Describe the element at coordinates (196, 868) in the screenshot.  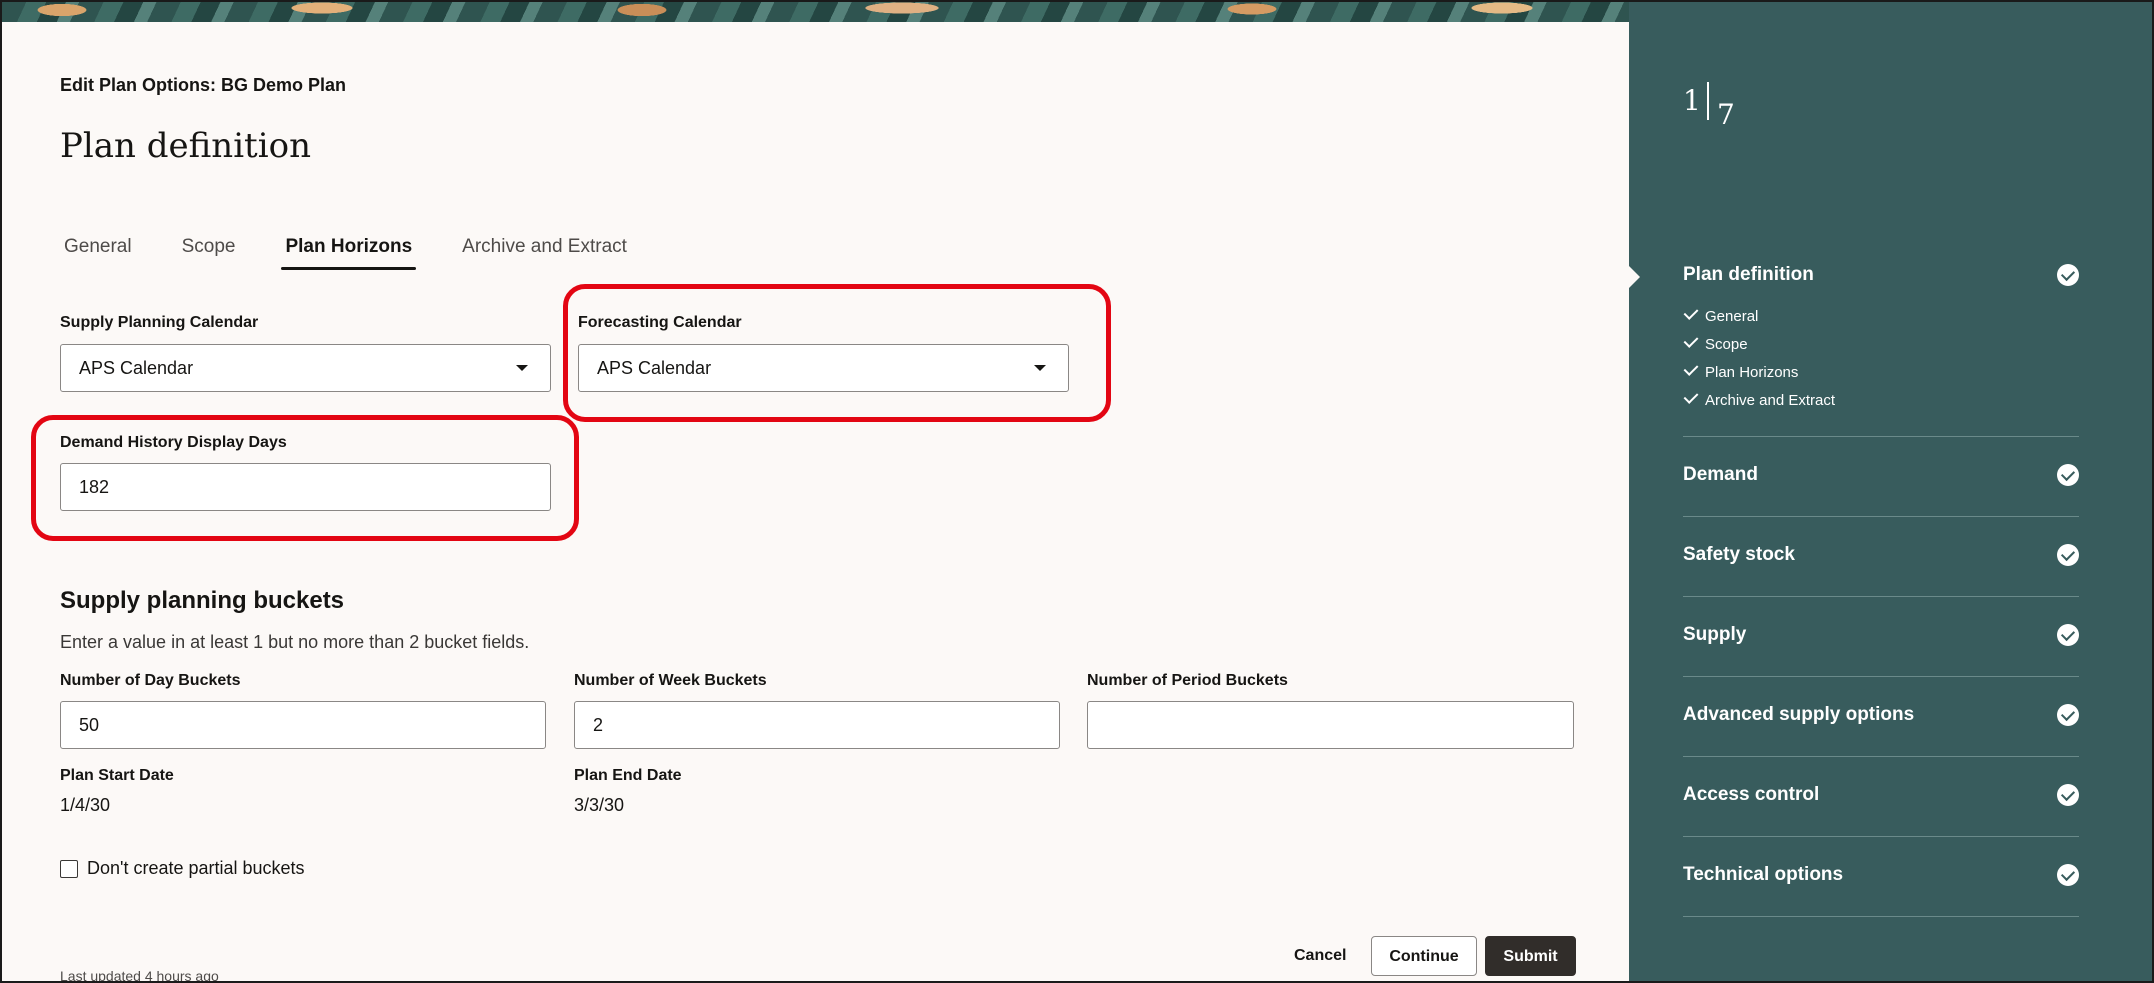
I see `partial-buckets-label: Don't create partial buckets` at that location.